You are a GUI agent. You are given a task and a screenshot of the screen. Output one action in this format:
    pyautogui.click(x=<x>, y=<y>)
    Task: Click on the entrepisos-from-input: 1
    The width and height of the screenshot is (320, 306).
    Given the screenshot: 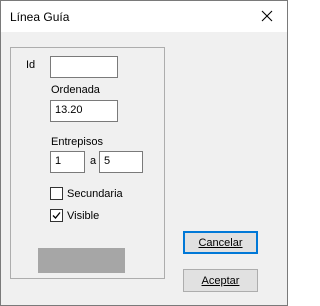 What is the action you would take?
    pyautogui.click(x=67, y=162)
    